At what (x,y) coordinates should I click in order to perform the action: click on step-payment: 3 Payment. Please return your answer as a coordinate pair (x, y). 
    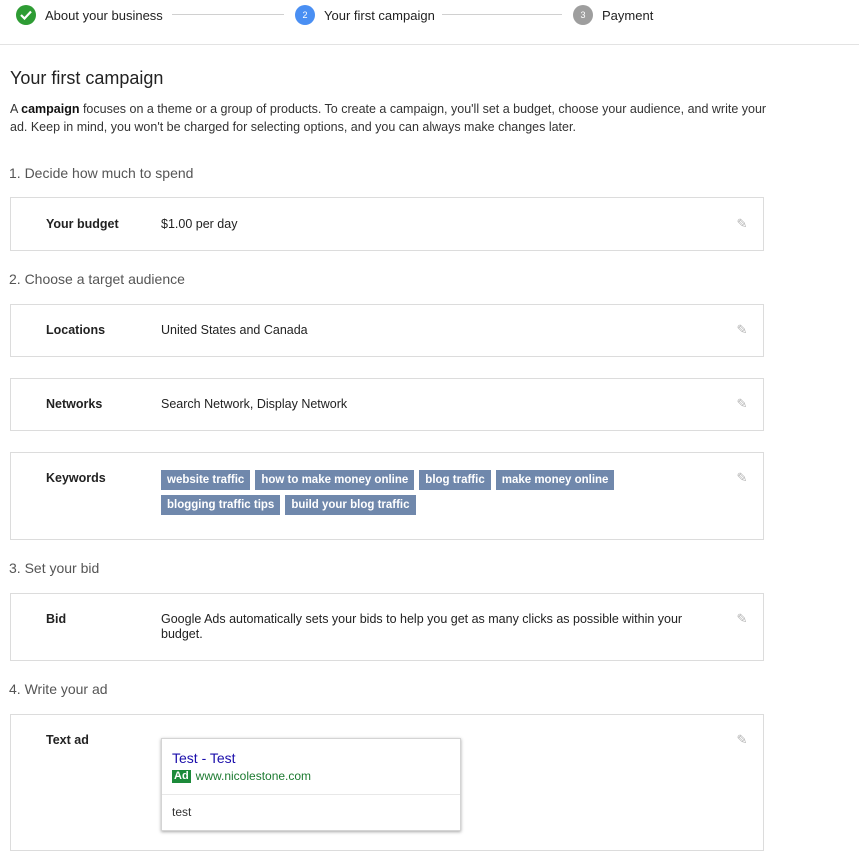
    Looking at the image, I should click on (613, 15).